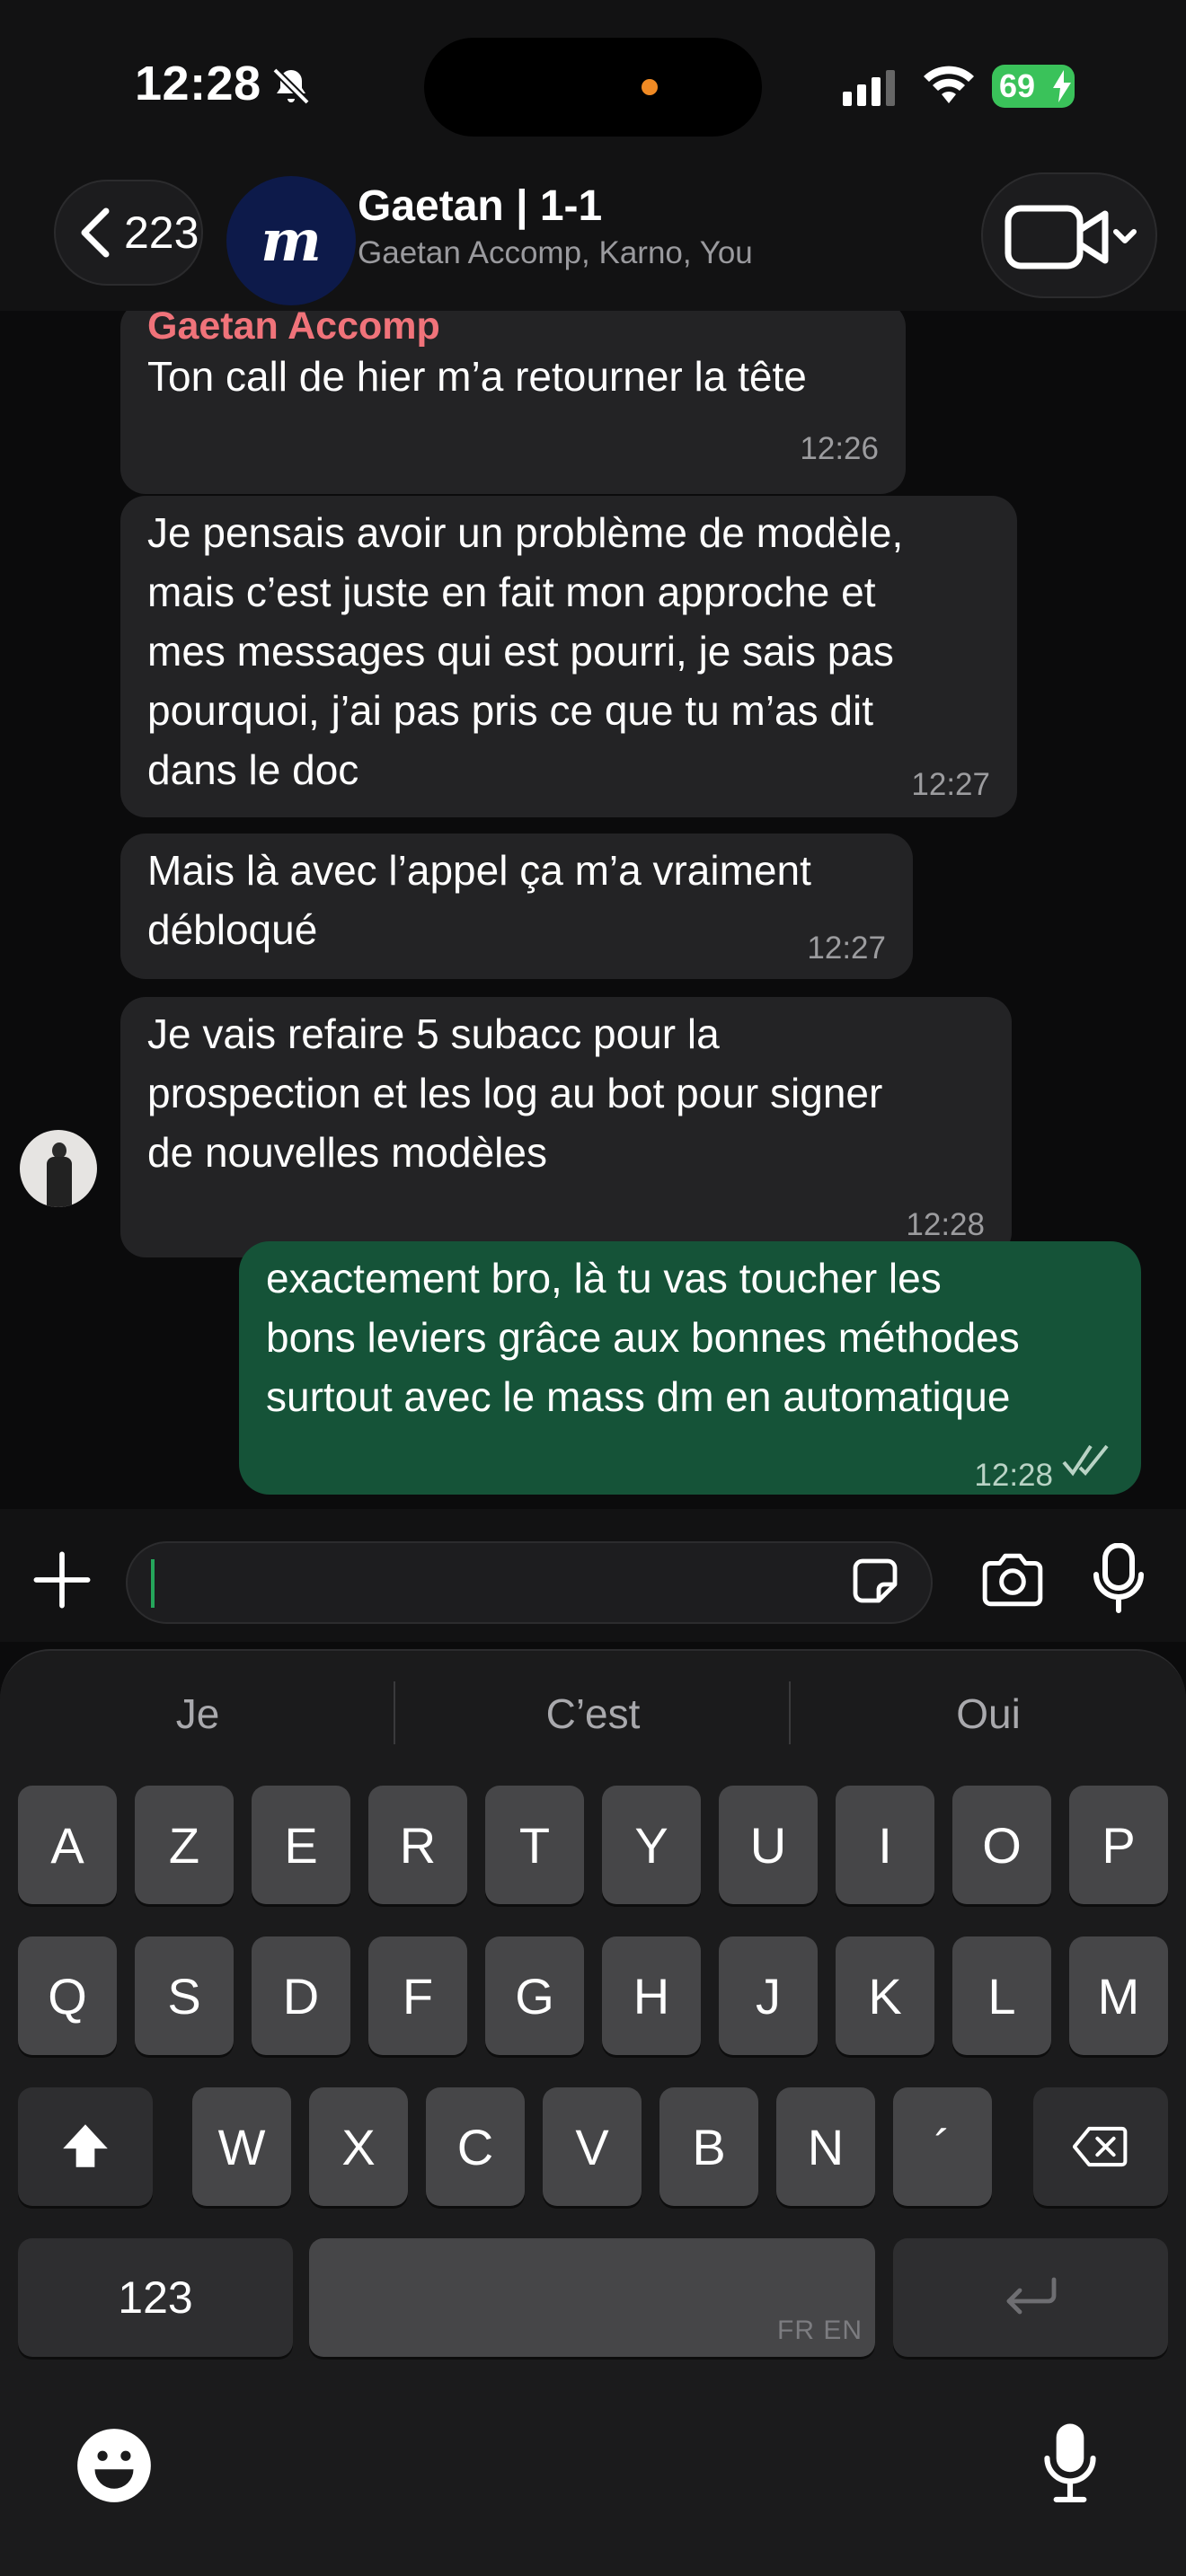 This screenshot has width=1186, height=2576. What do you see at coordinates (942, 2146) in the screenshot?
I see `key-accent: ´` at bounding box center [942, 2146].